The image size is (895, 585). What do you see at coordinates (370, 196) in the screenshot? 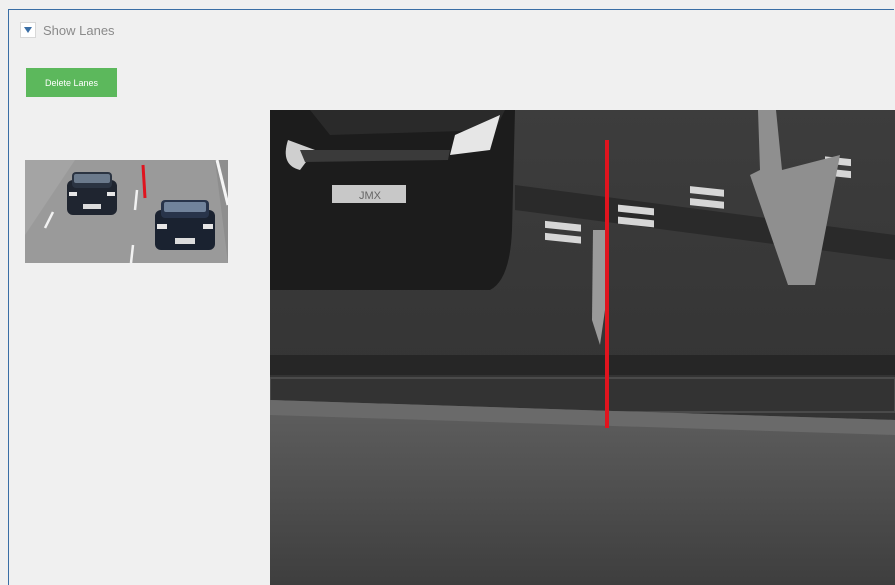
I see `svg-text: JMX` at bounding box center [370, 196].